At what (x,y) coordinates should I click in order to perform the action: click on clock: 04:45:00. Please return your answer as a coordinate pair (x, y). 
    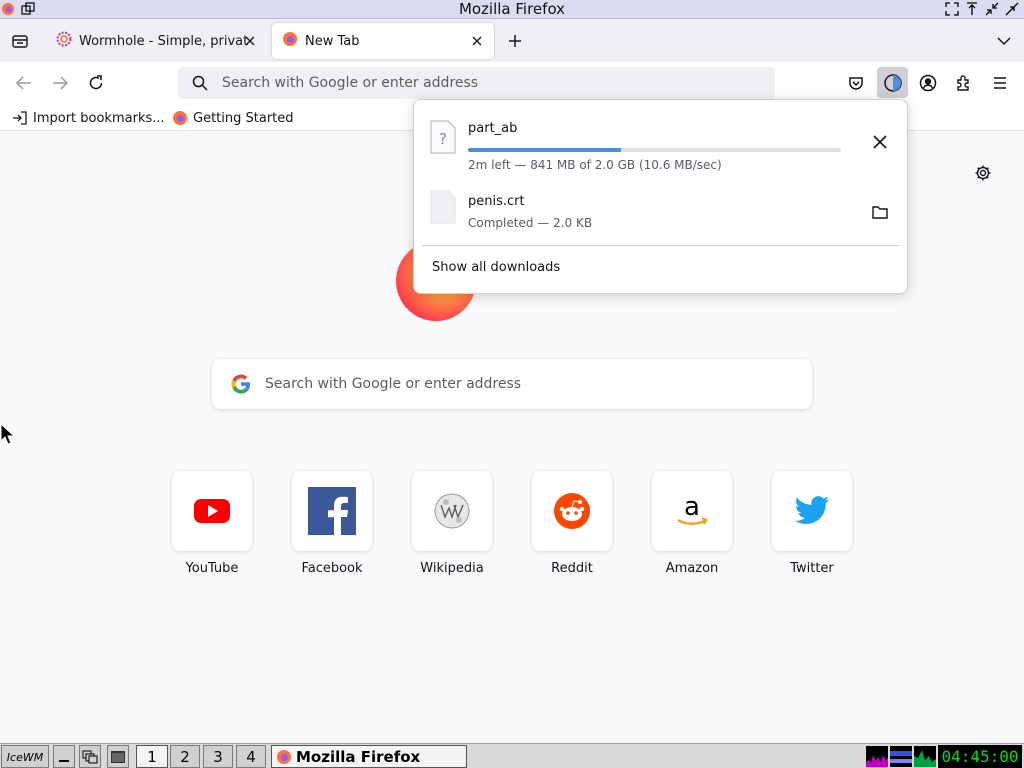
    Looking at the image, I should click on (980, 756).